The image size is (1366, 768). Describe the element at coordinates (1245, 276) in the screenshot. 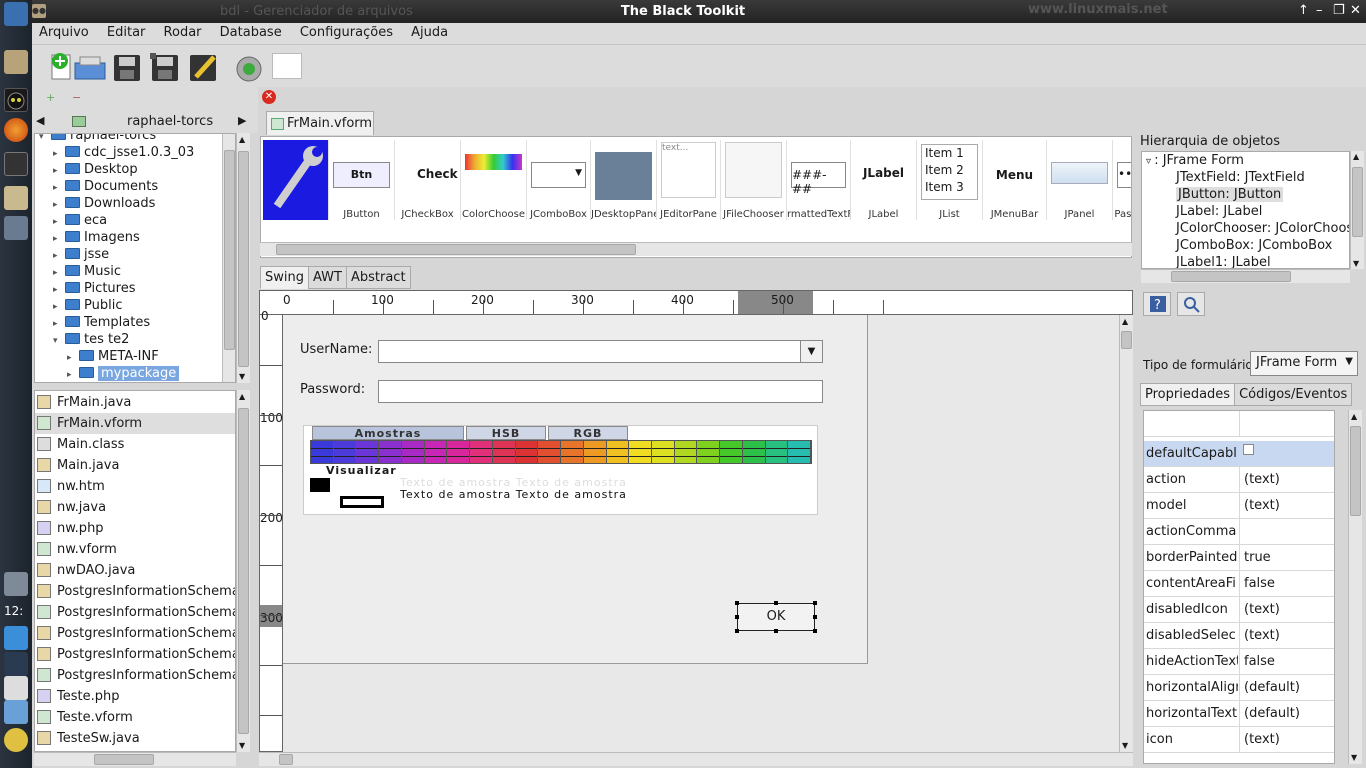

I see `hierarchy-hscrollbar` at that location.